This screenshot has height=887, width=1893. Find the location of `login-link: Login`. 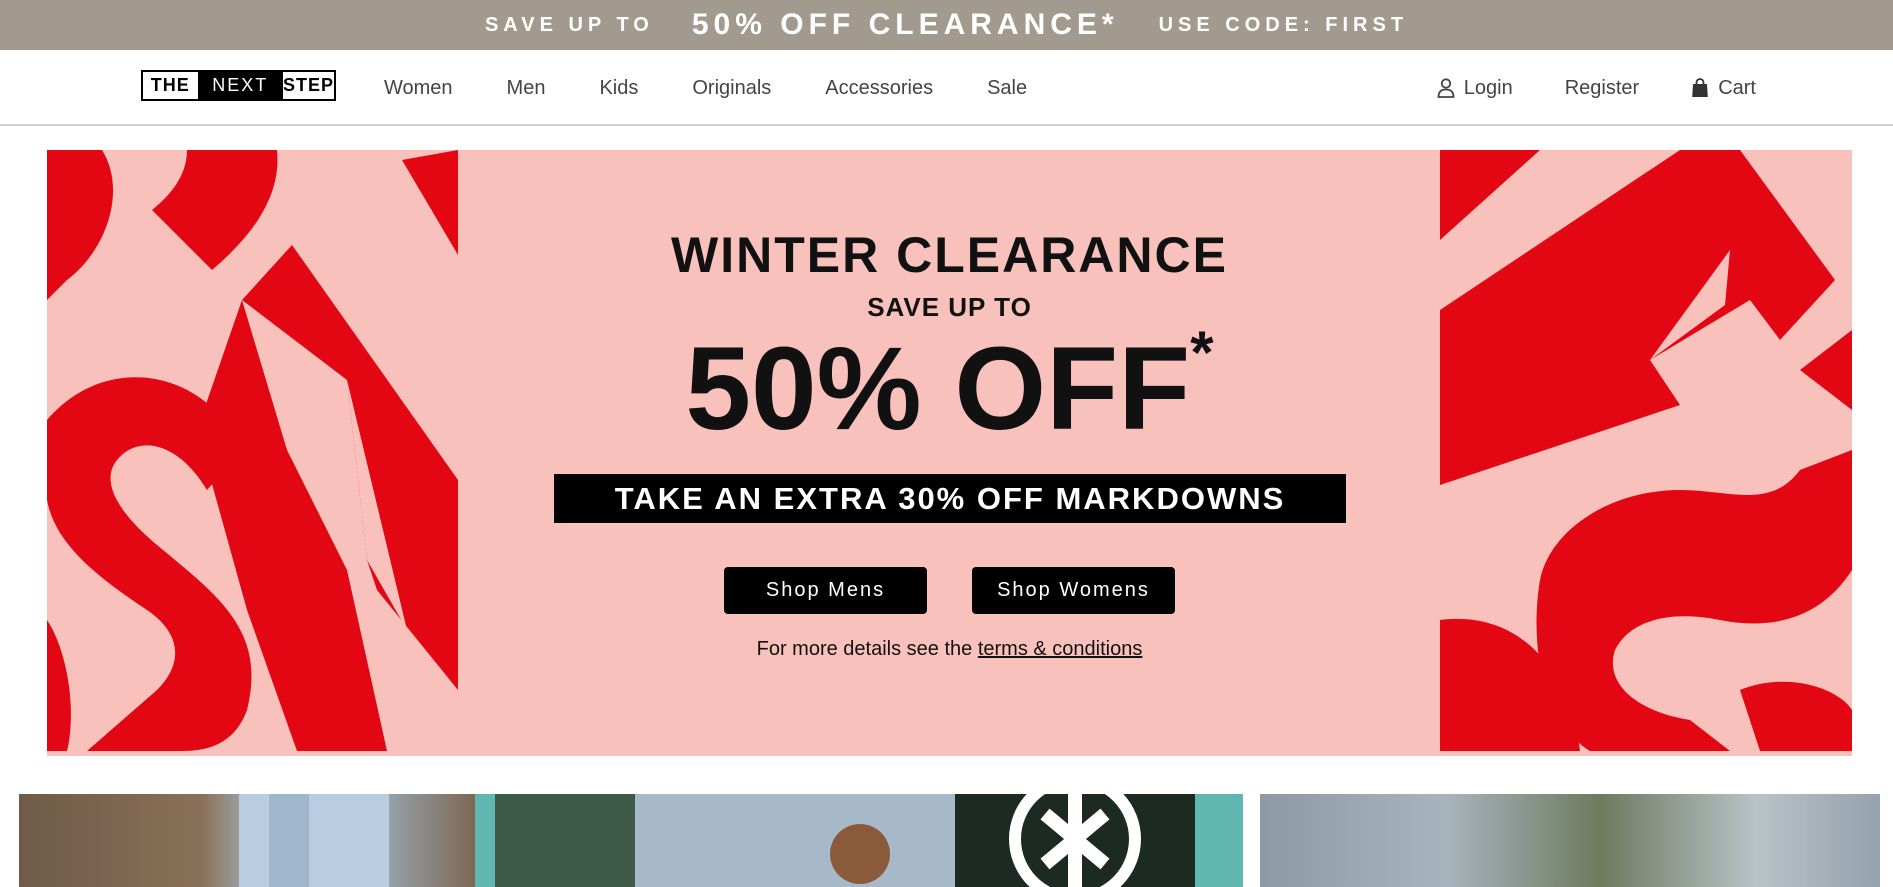

login-link: Login is located at coordinates (1475, 88).